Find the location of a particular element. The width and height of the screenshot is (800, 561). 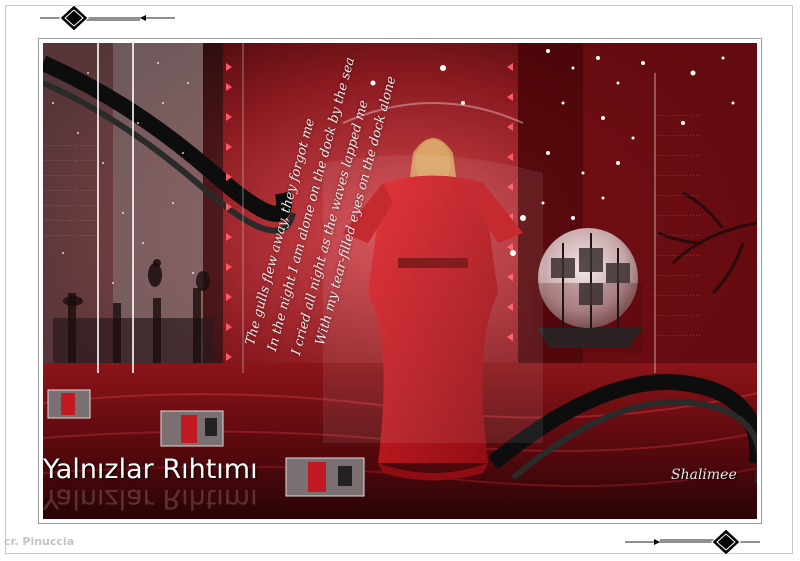

artist-signature: Shalimee is located at coordinates (704, 475).